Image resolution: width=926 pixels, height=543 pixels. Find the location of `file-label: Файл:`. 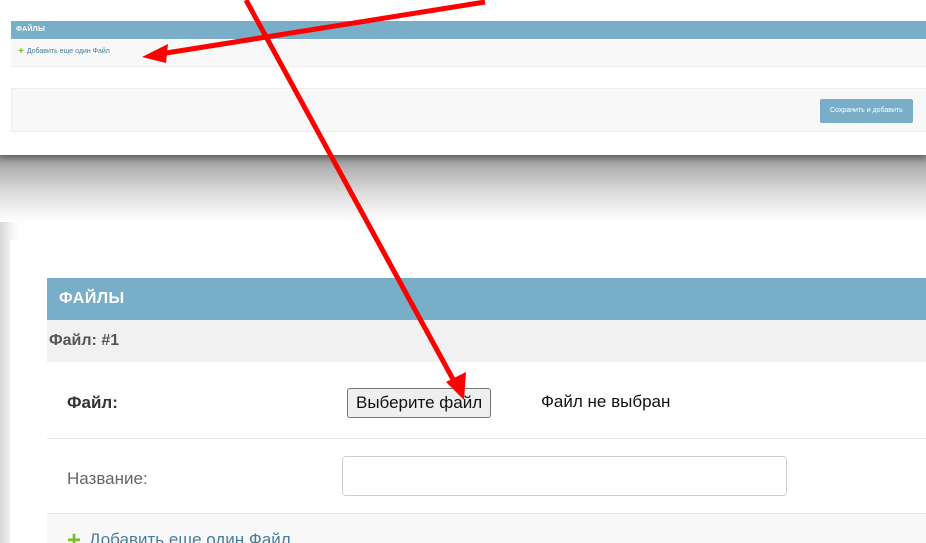

file-label: Файл: is located at coordinates (92, 402).